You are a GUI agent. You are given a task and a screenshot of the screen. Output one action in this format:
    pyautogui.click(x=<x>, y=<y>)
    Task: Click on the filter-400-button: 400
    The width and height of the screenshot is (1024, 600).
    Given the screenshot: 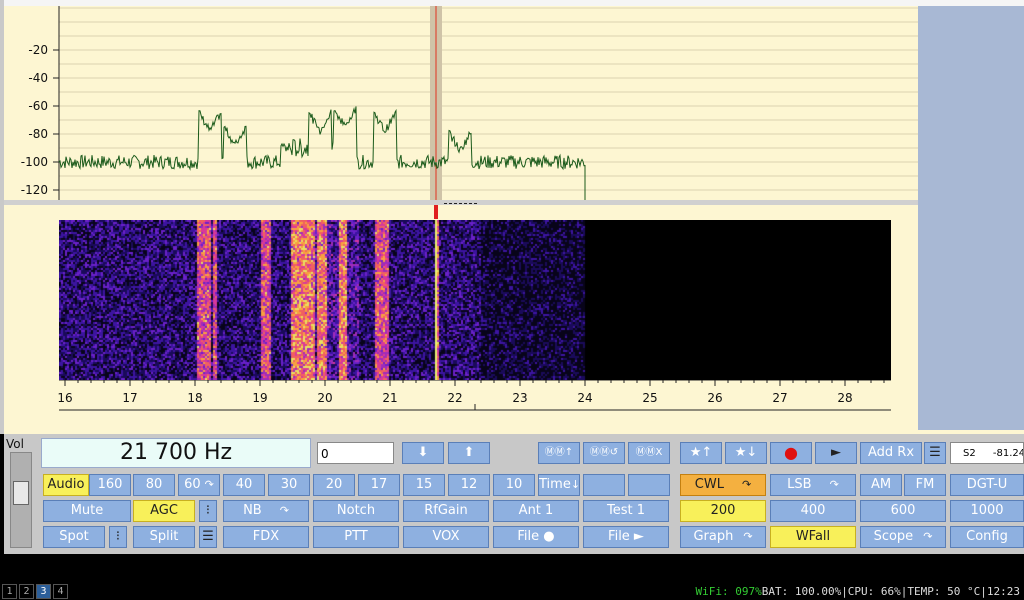 What is the action you would take?
    pyautogui.click(x=813, y=511)
    